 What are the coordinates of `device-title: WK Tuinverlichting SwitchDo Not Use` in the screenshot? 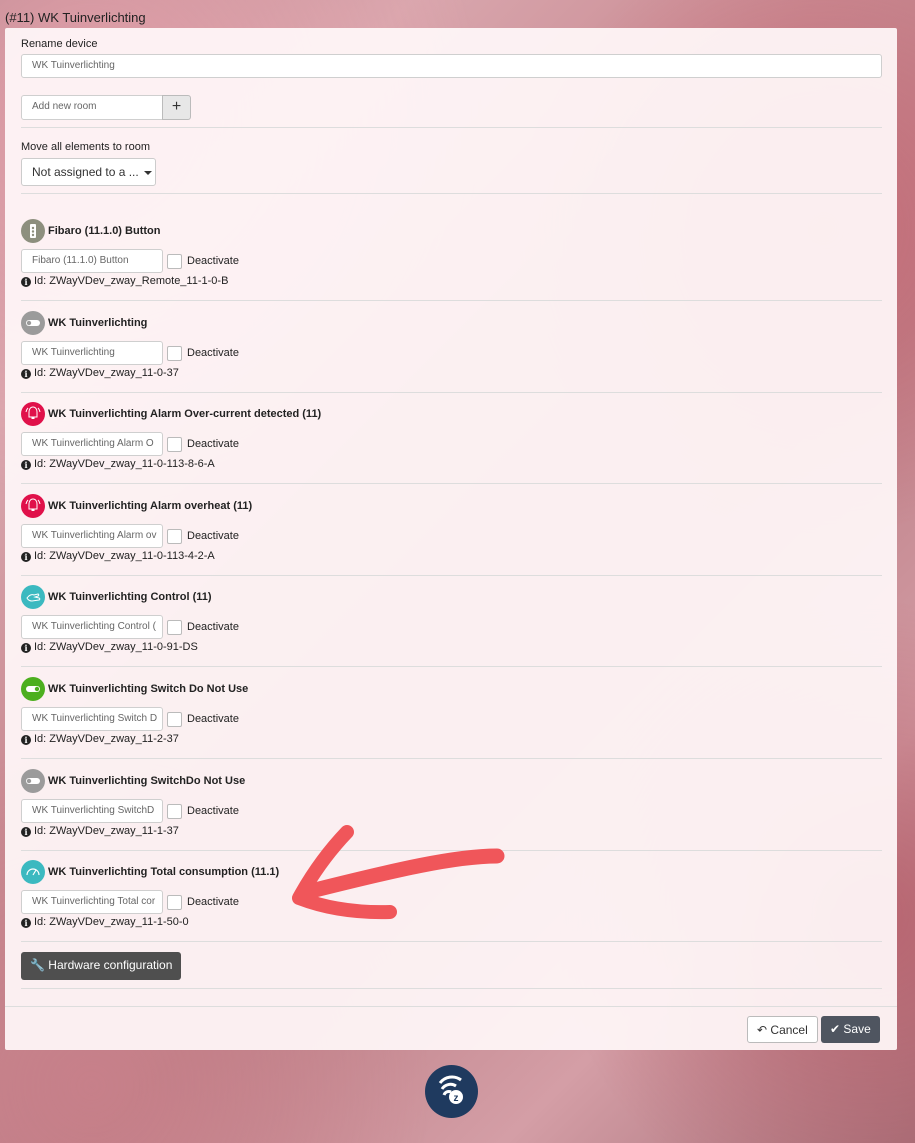 It's located at (147, 781).